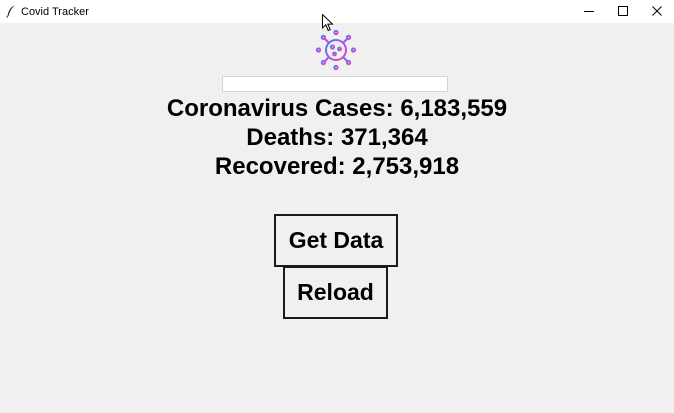  Describe the element at coordinates (337, 166) in the screenshot. I see `recovered-label: Recovered: 2,753,918` at that location.